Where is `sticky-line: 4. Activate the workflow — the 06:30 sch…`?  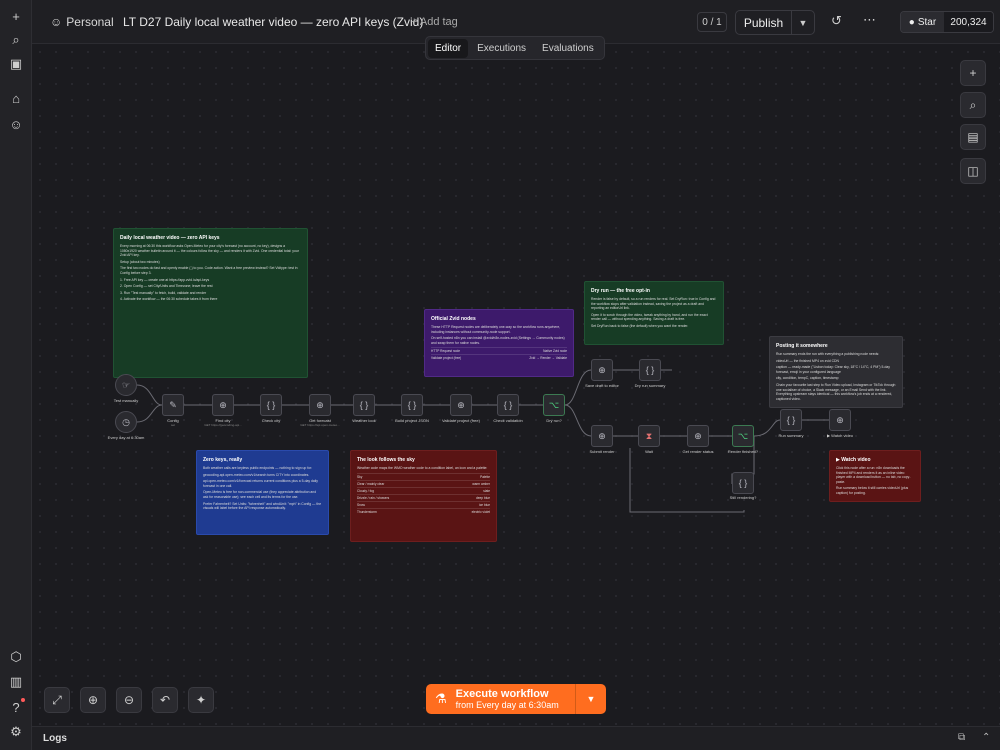
sticky-line: 4. Activate the workflow — the 06:30 sch… is located at coordinates (169, 299).